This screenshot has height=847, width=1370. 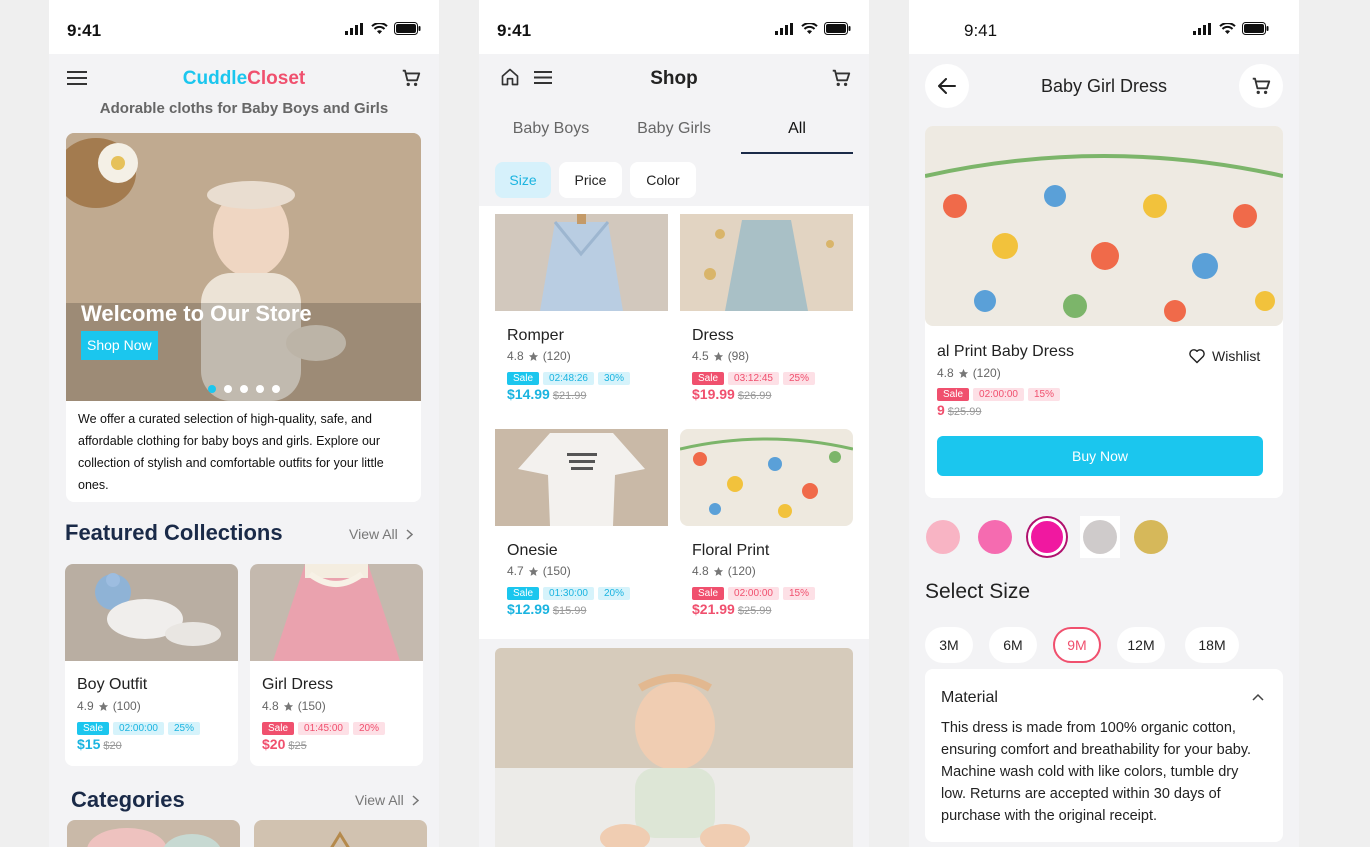 What do you see at coordinates (1100, 456) in the screenshot?
I see `buy-now-button: Buy Now` at bounding box center [1100, 456].